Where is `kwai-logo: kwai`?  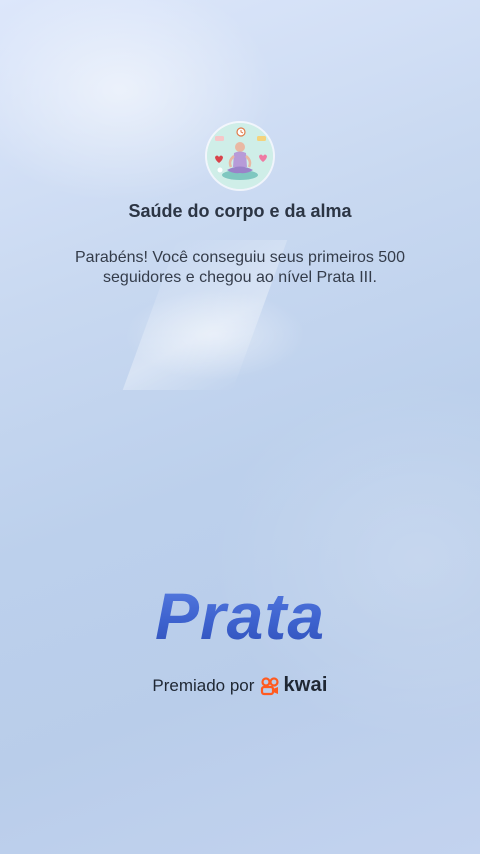
kwai-logo: kwai is located at coordinates (293, 685).